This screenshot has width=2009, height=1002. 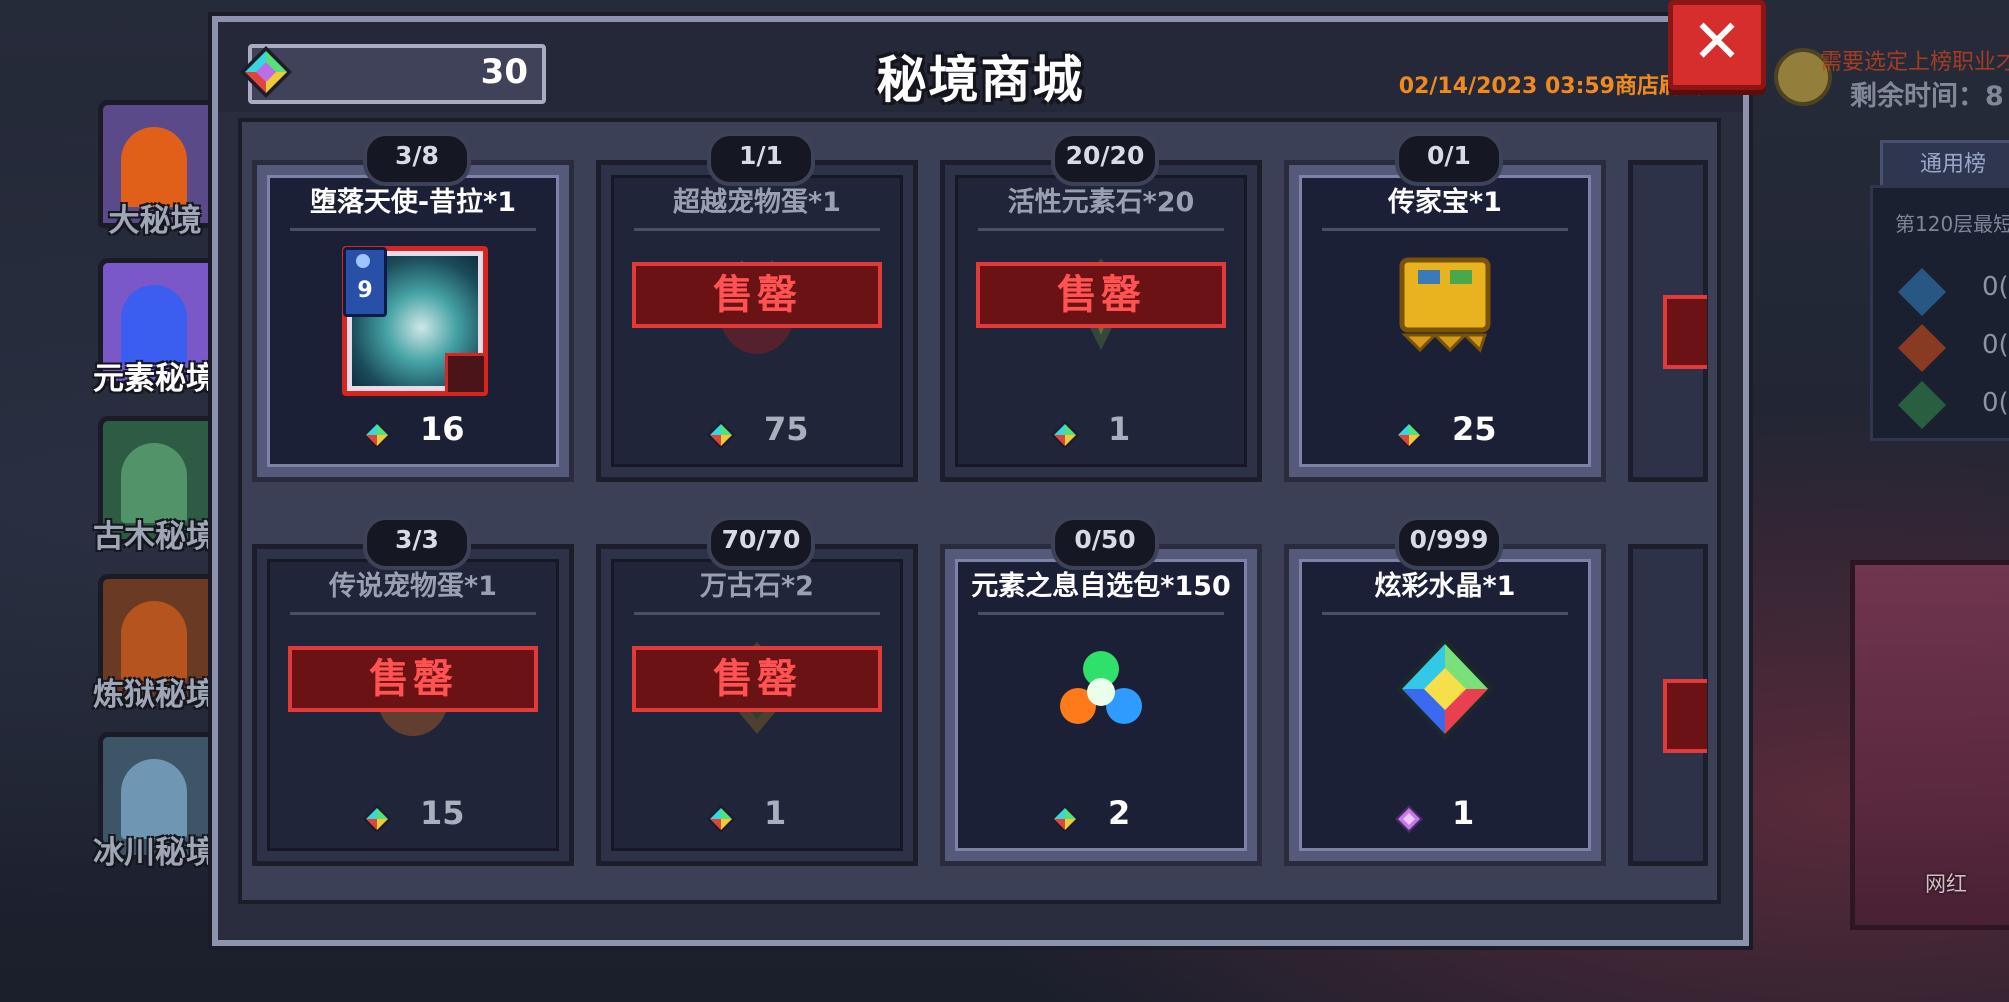 I want to click on shop-item-card: 20/20 活性元素石*20 售罄 1, so click(x=1101, y=307).